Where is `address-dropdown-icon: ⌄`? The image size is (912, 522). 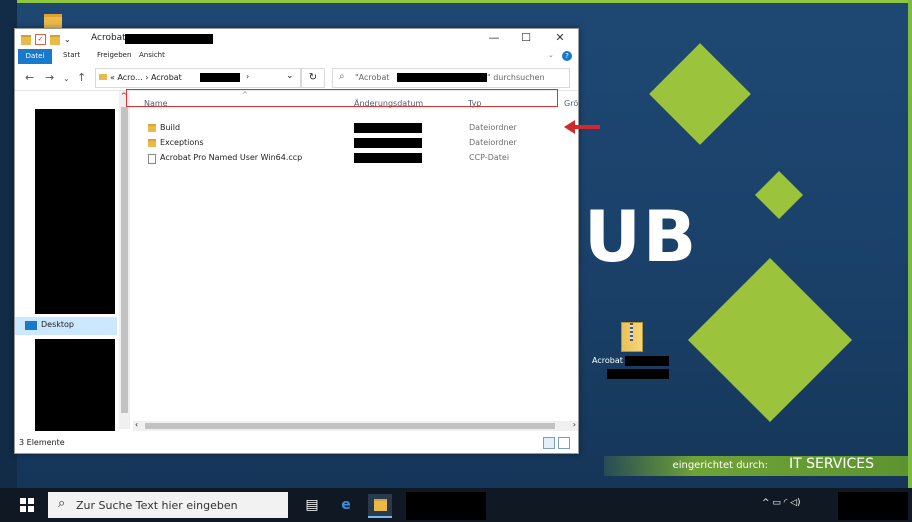 address-dropdown-icon: ⌄ is located at coordinates (290, 76).